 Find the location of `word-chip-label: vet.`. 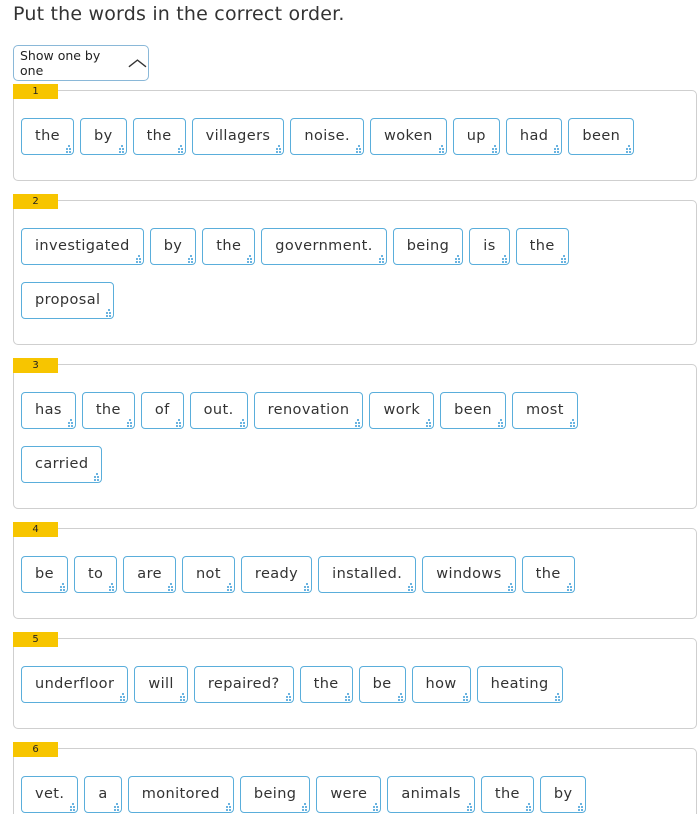

word-chip-label: vet. is located at coordinates (50, 794).